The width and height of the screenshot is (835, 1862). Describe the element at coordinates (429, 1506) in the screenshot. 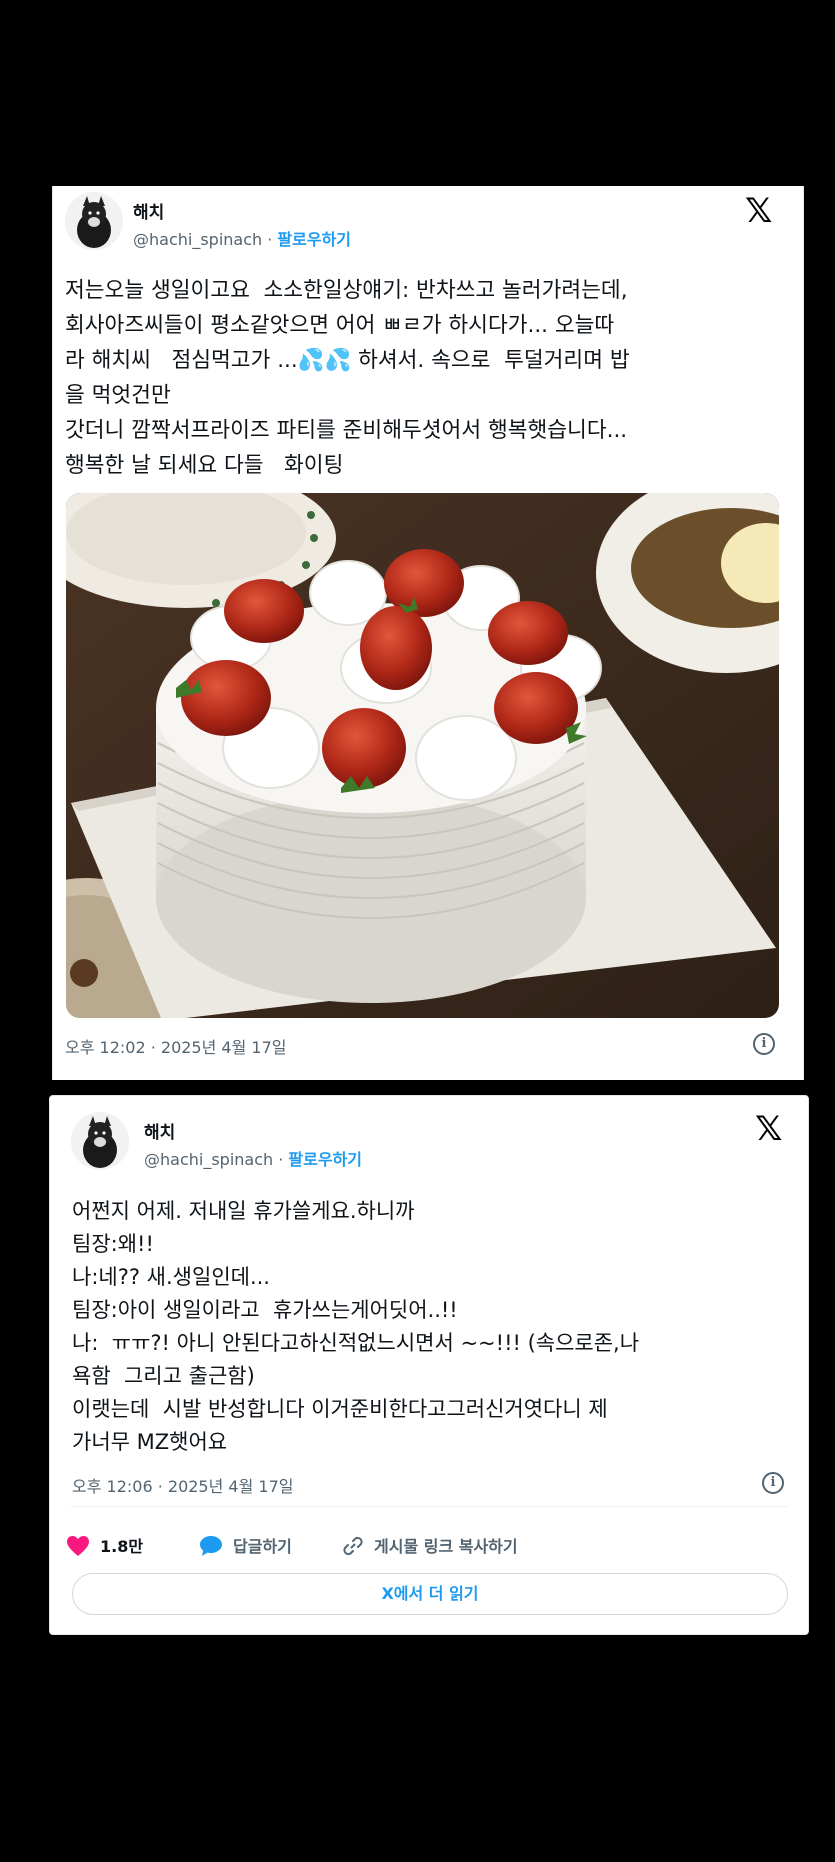

I see `divider` at that location.